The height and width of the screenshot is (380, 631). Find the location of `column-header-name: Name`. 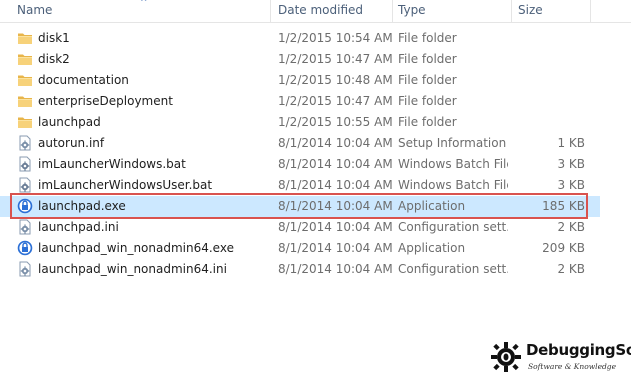

column-header-name: Name is located at coordinates (34, 10).